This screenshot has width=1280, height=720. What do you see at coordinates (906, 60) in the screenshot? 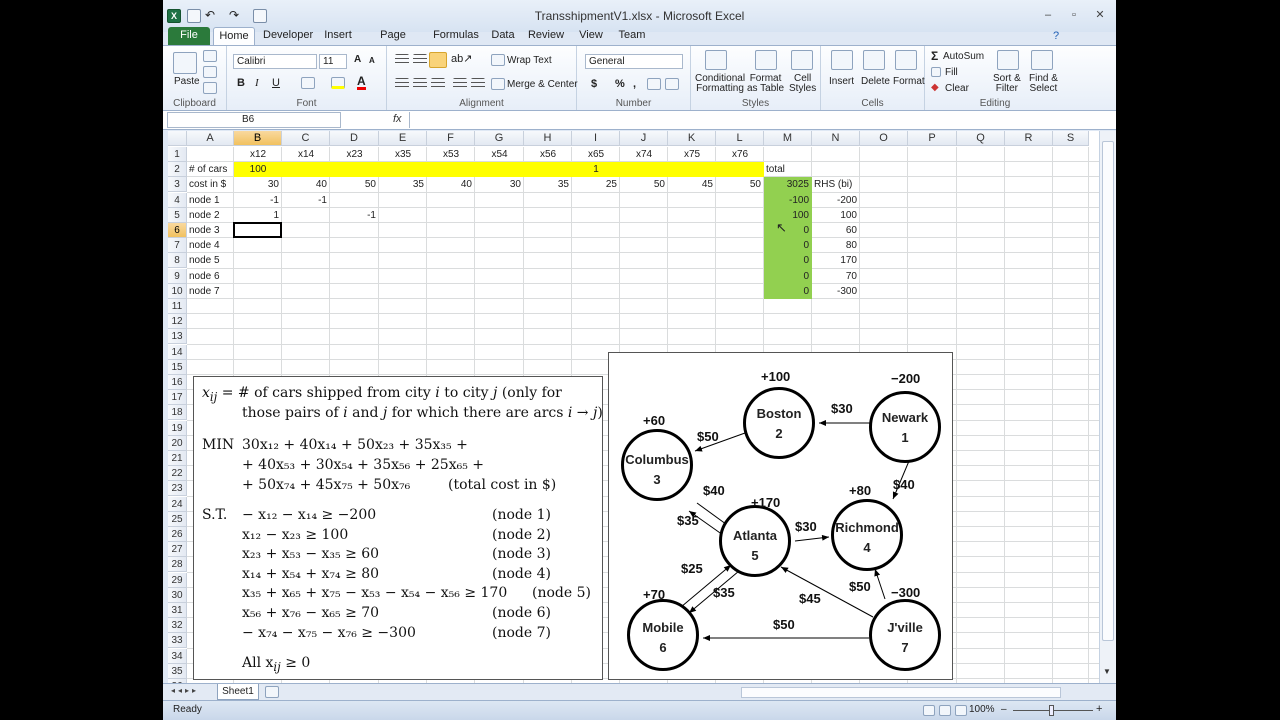
I see `format-cells-icon` at bounding box center [906, 60].